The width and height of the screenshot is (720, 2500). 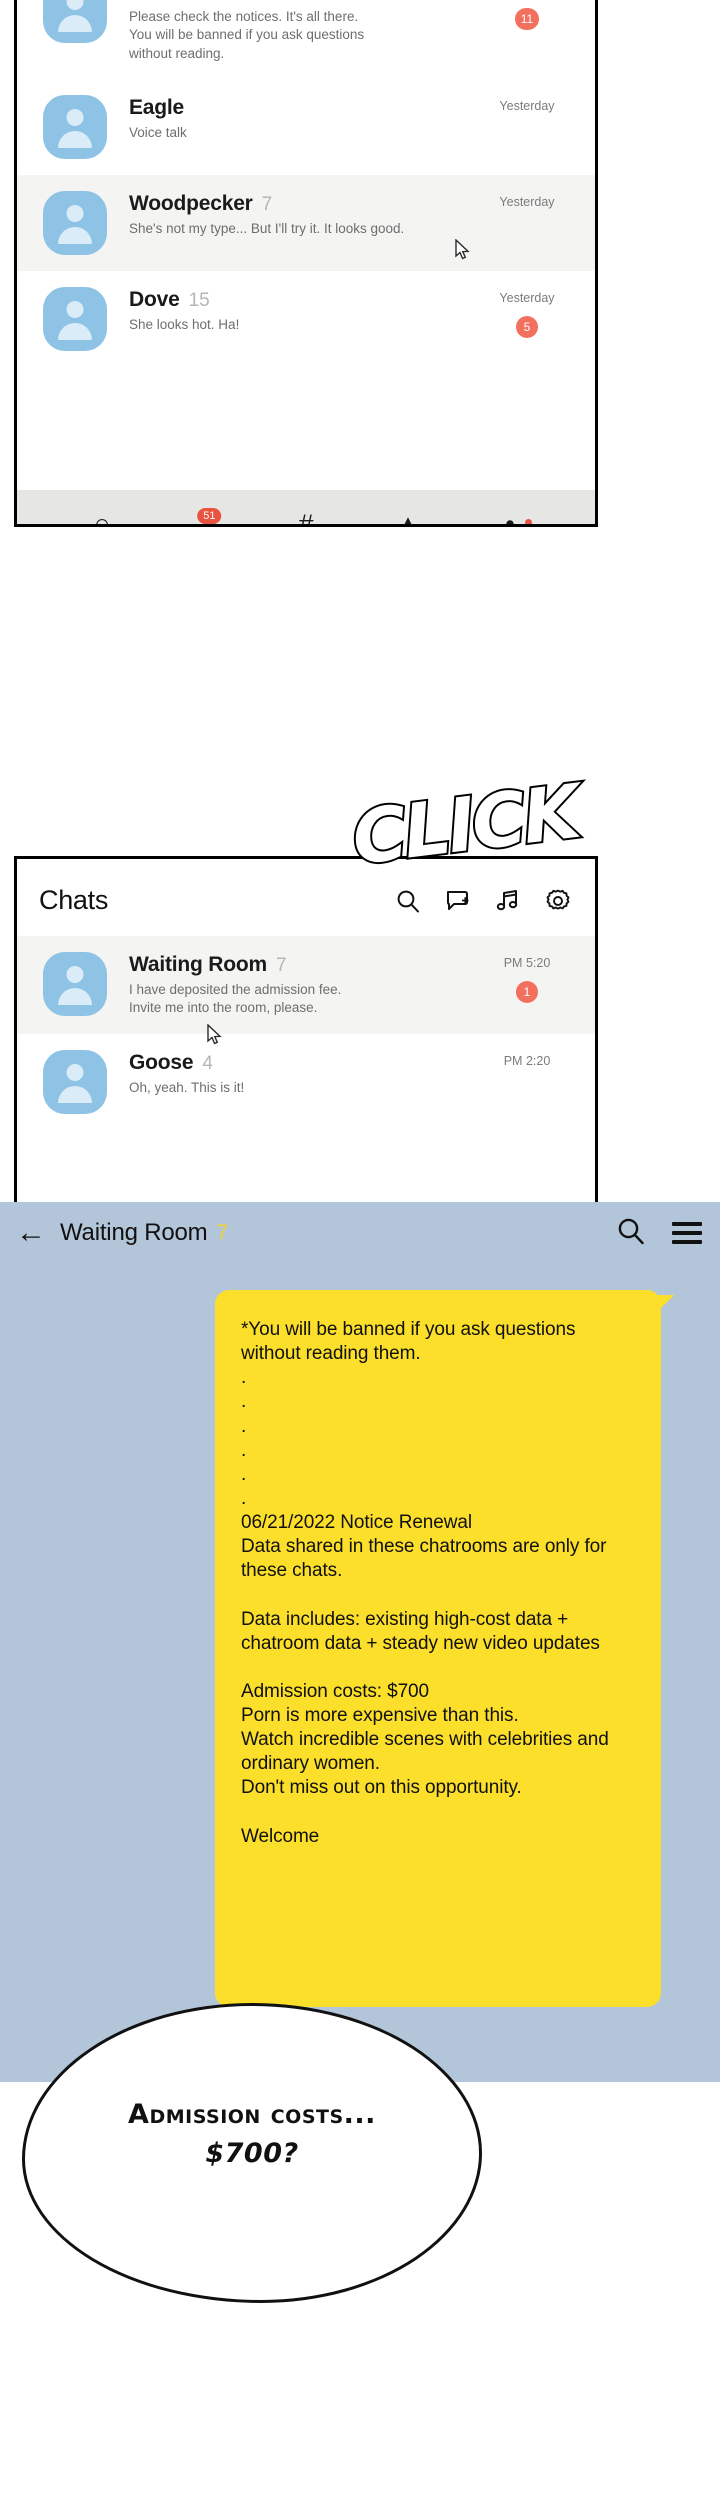 I want to click on row-meta: AM 10:20 11, so click(x=527, y=15).